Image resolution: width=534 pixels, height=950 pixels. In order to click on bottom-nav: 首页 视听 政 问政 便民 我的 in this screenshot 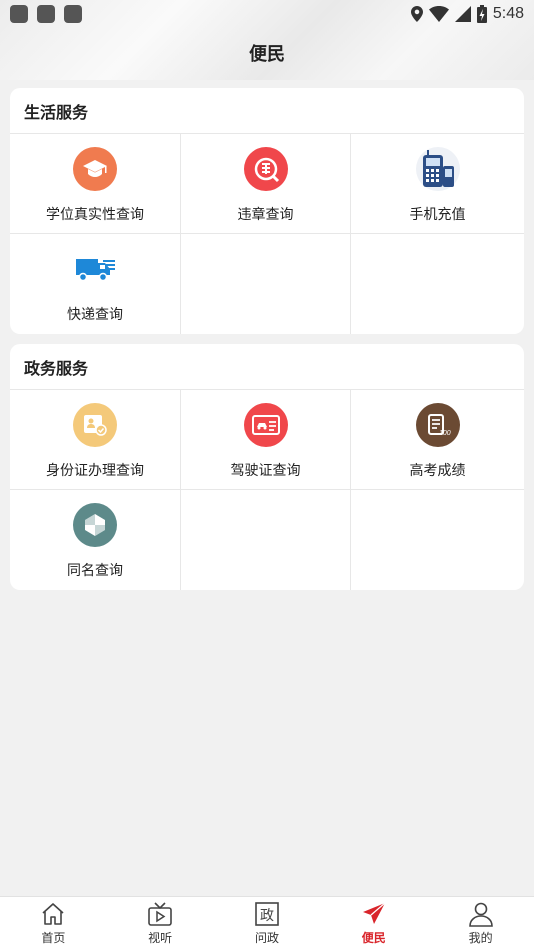, I will do `click(267, 923)`.